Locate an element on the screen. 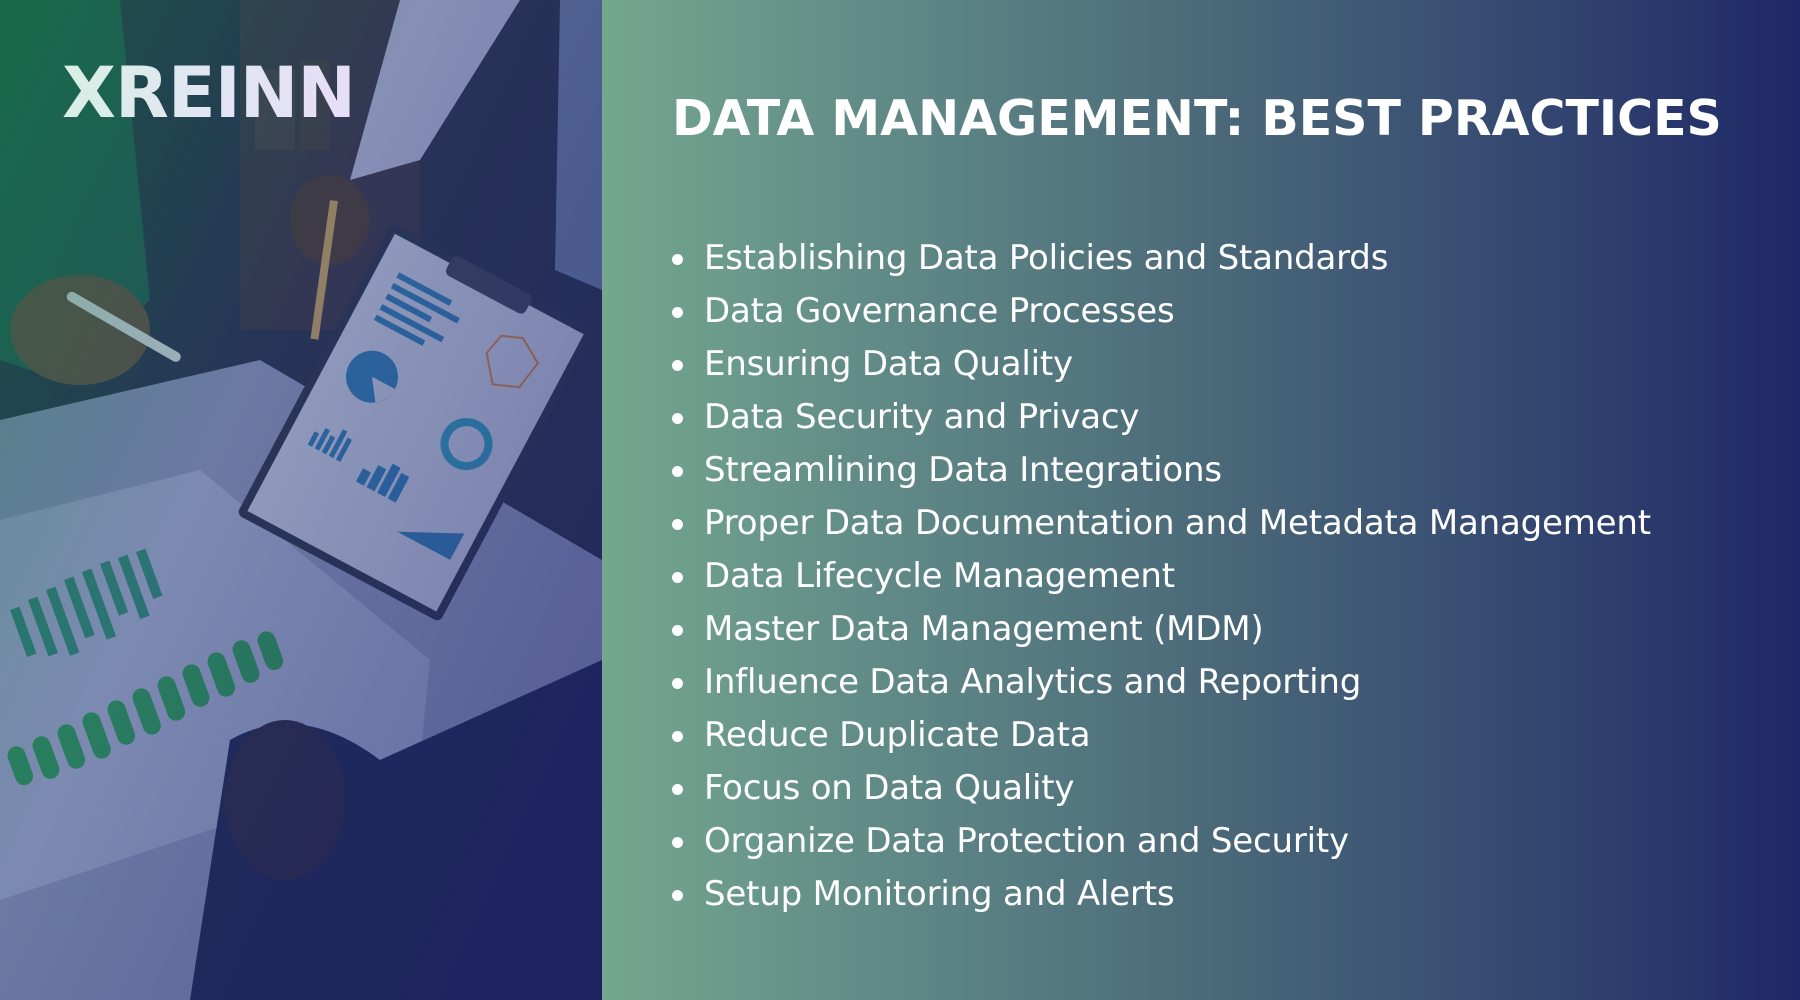  list-item-label: Reduce Duplicate Data is located at coordinates (897, 735).